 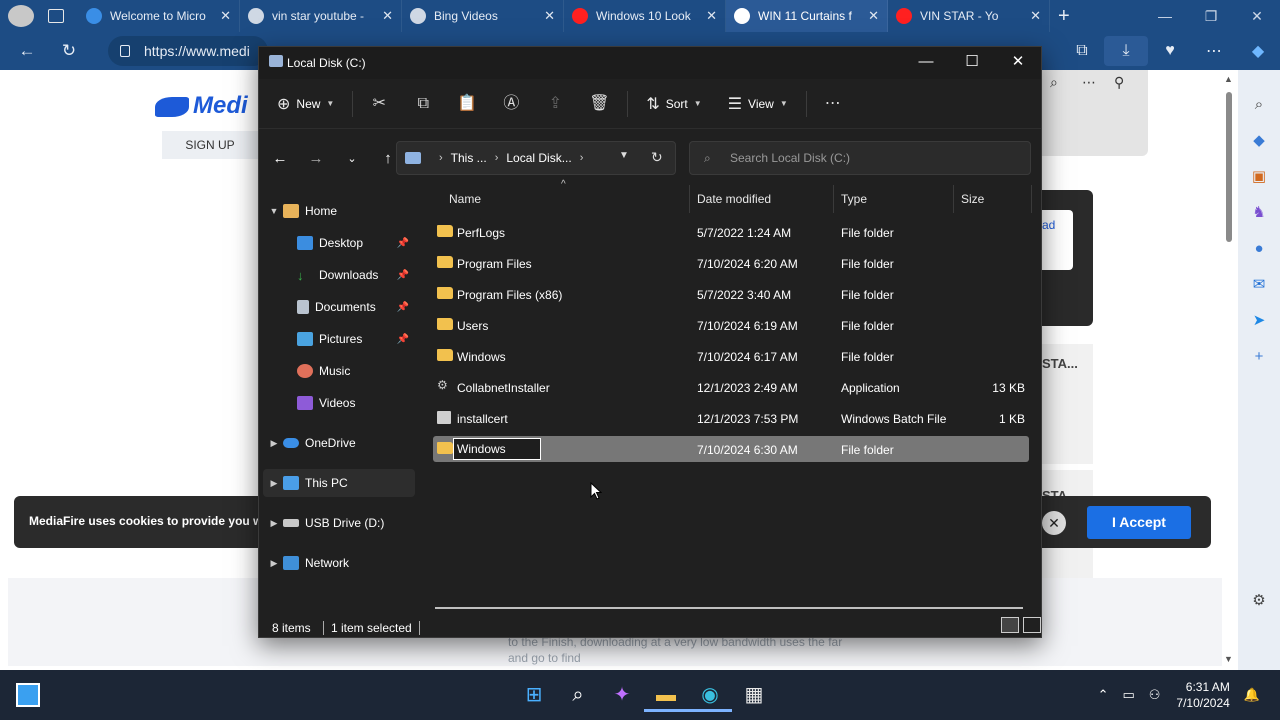 What do you see at coordinates (1103, 695) in the screenshot?
I see `chevron-up-icon: ⌃` at bounding box center [1103, 695].